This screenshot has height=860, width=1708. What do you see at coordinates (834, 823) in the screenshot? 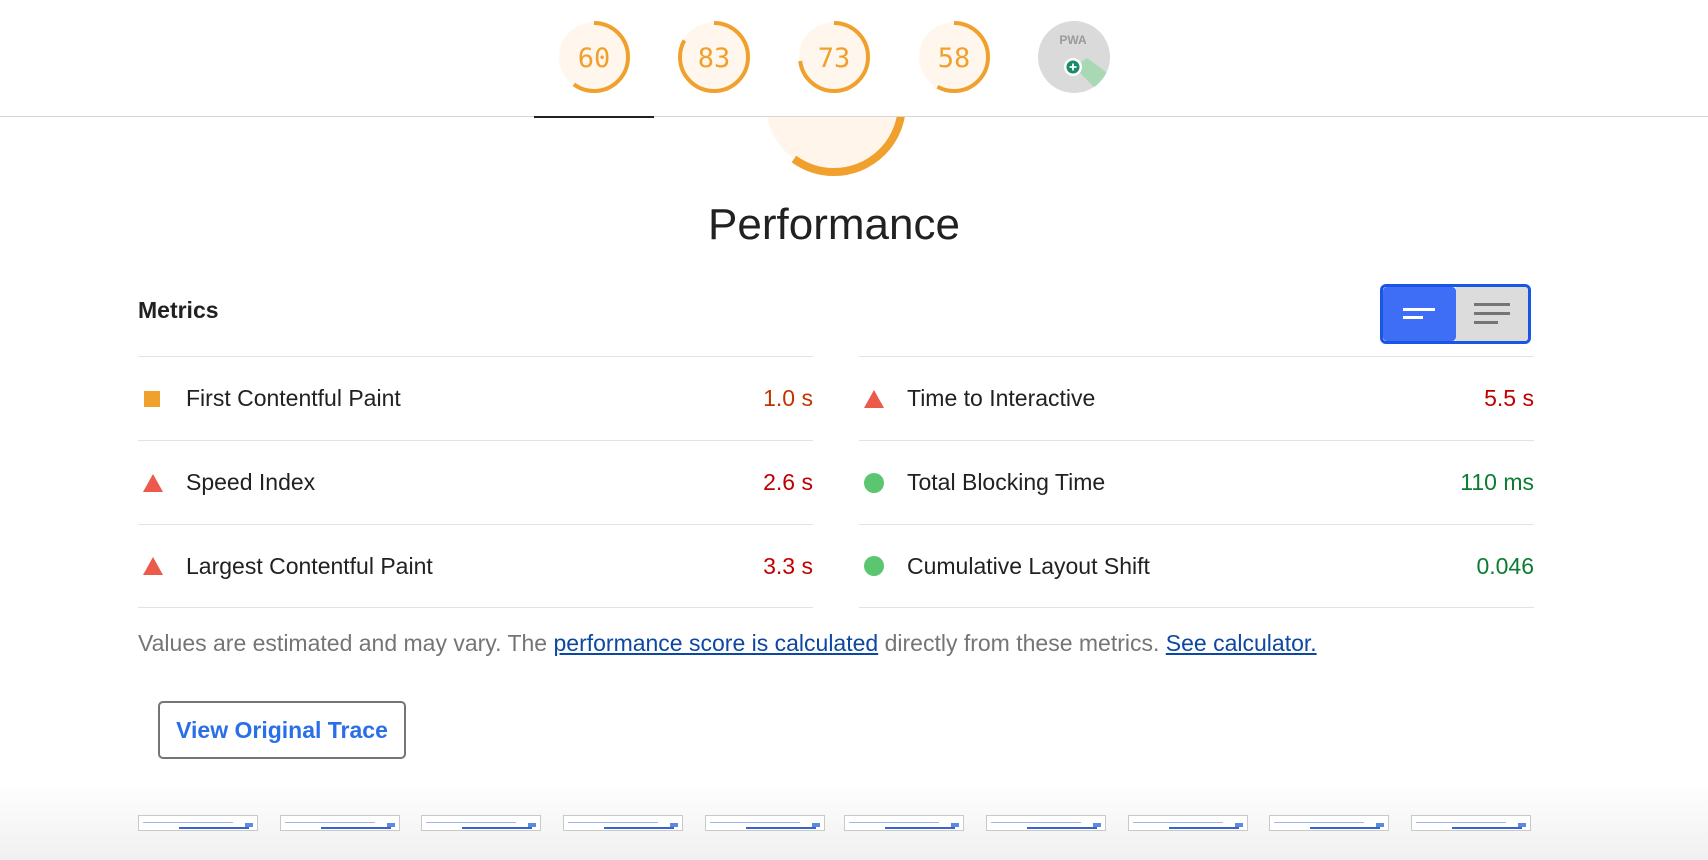
I see `filmstrip` at bounding box center [834, 823].